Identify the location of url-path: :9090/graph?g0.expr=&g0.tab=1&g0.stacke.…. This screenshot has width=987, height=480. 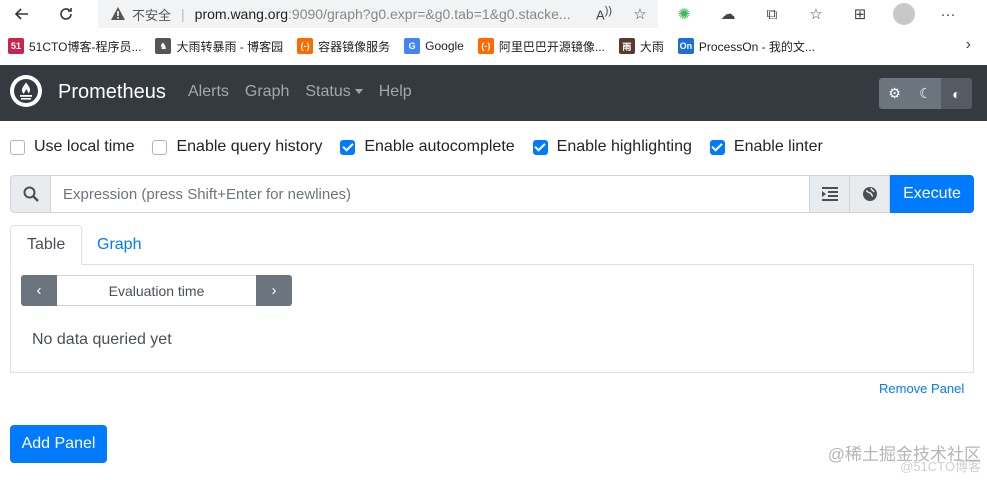
(429, 14).